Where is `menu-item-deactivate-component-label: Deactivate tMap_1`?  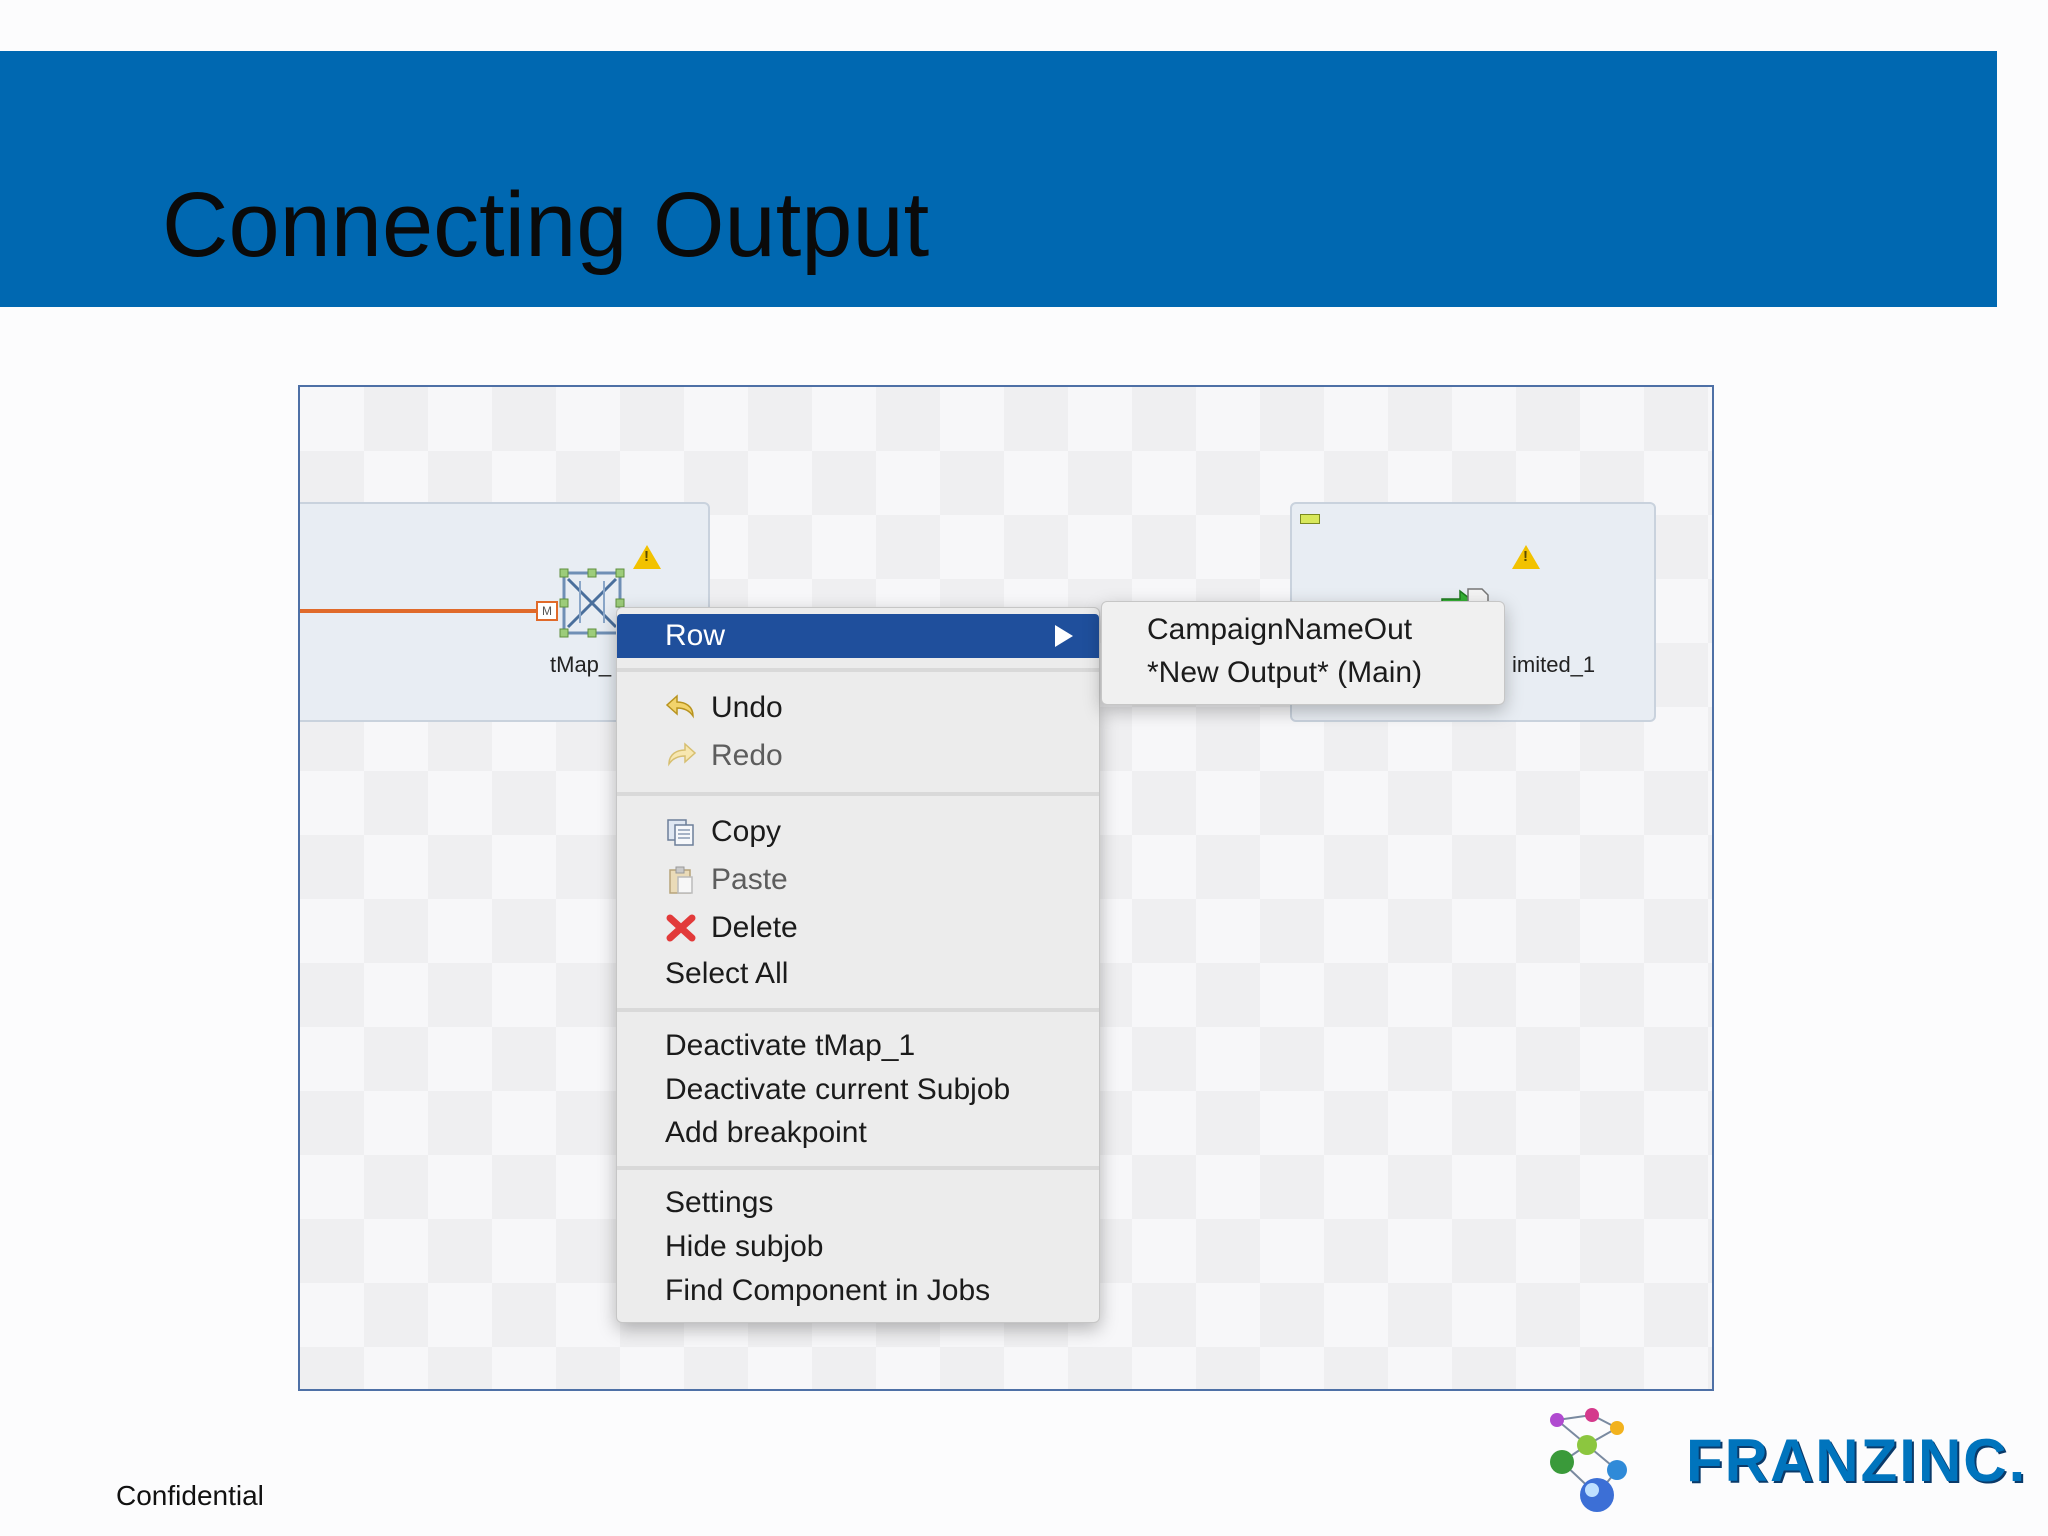 menu-item-deactivate-component-label: Deactivate tMap_1 is located at coordinates (790, 1045).